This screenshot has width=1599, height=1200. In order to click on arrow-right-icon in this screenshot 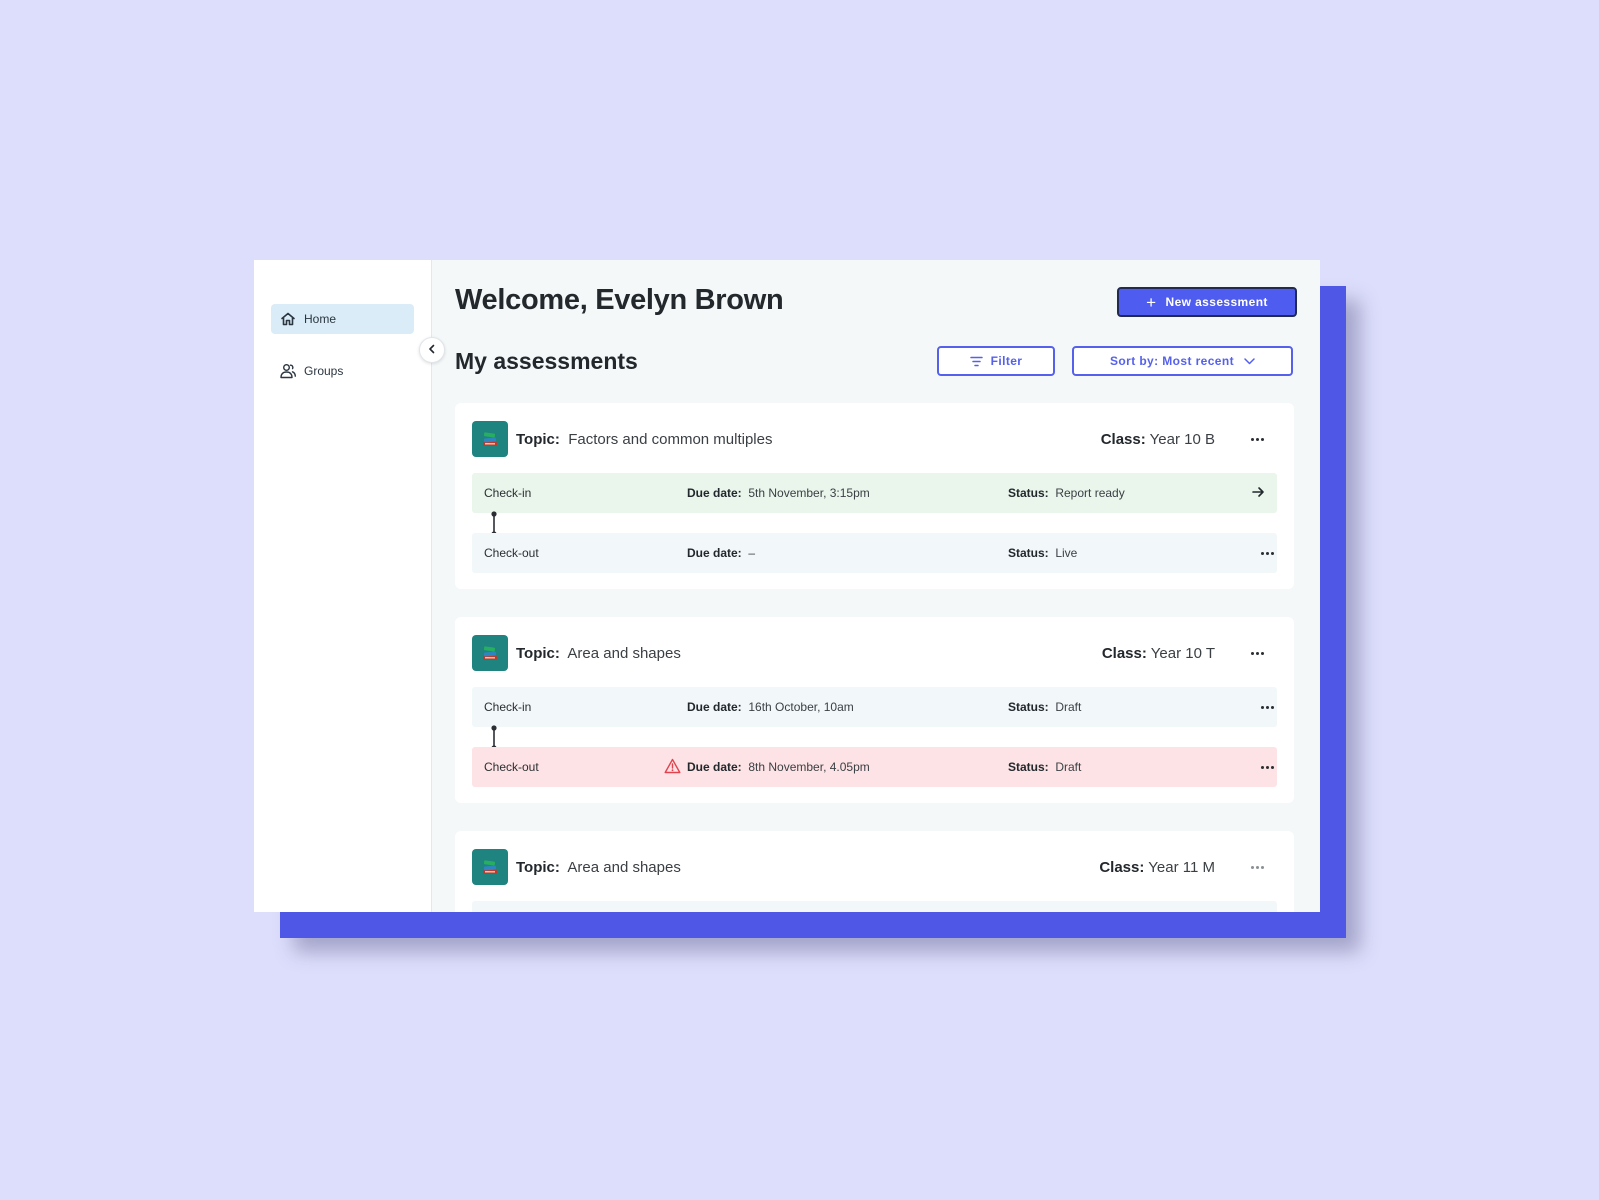, I will do `click(1258, 493)`.